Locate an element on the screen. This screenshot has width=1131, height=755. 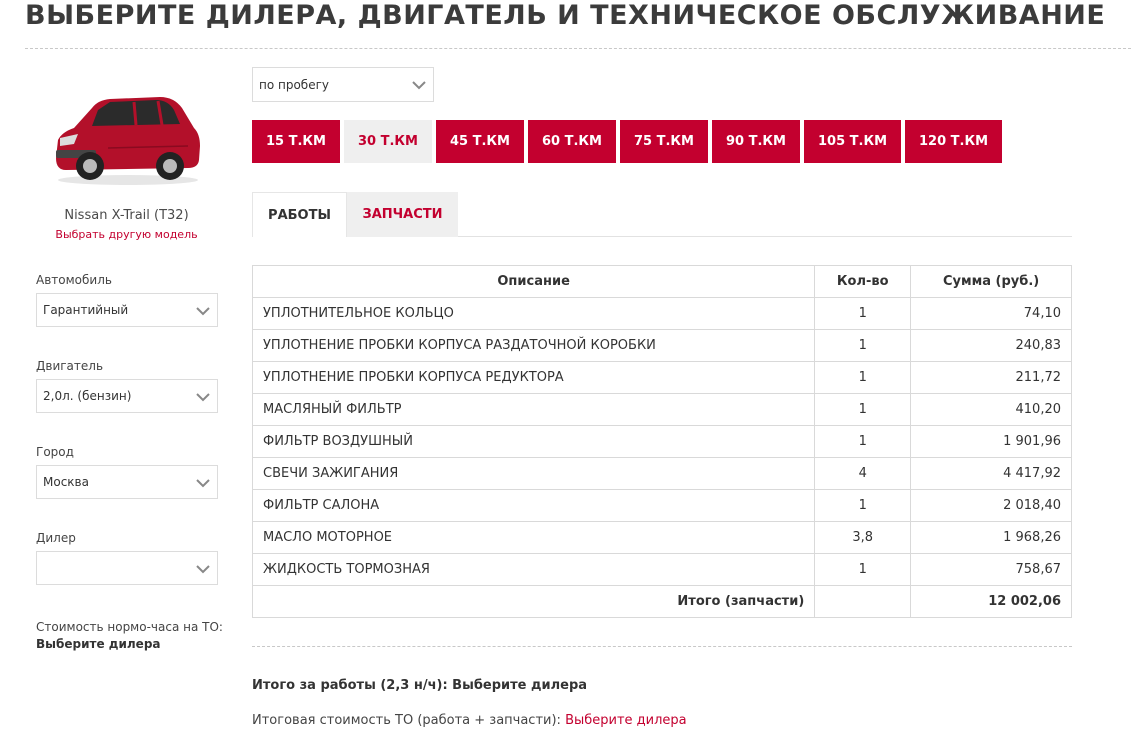
cell-description: УПЛОТНИТЕЛЬНОЕ КОЛЬЦО is located at coordinates (533, 313).